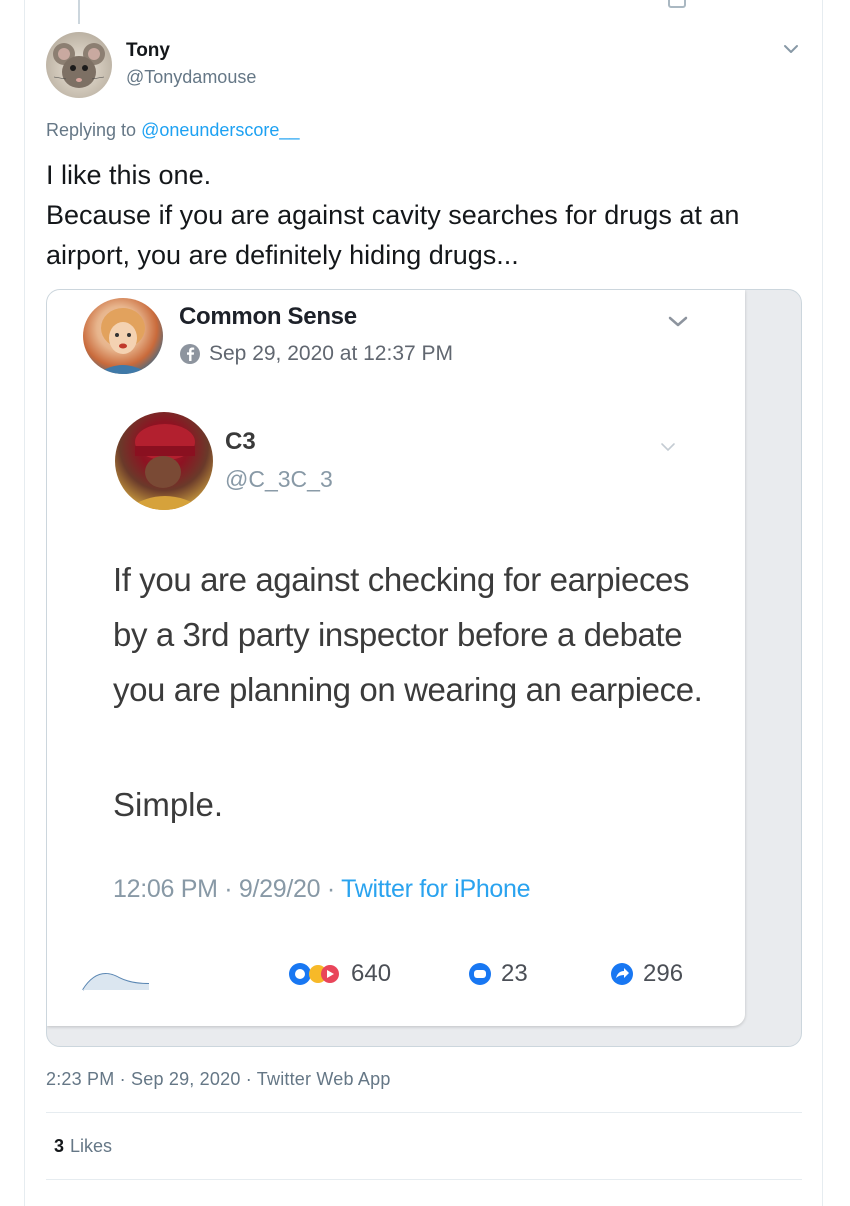 This screenshot has height=1206, width=850. What do you see at coordinates (227, 889) in the screenshot?
I see `quoted-meta-time: 12:06 PM · 9/29/20 ·` at bounding box center [227, 889].